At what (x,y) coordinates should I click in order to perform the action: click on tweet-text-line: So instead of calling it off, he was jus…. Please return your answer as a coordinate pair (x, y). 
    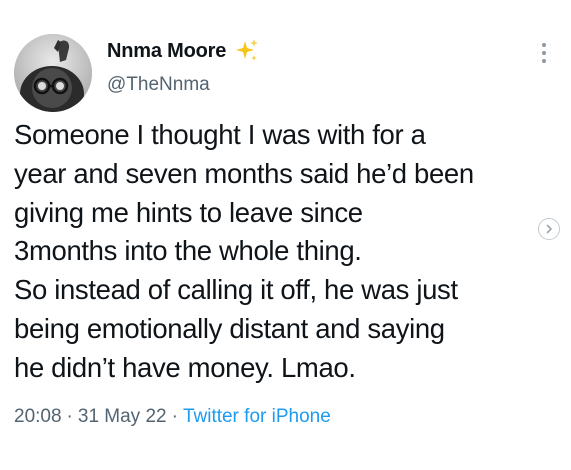
    Looking at the image, I should click on (236, 290).